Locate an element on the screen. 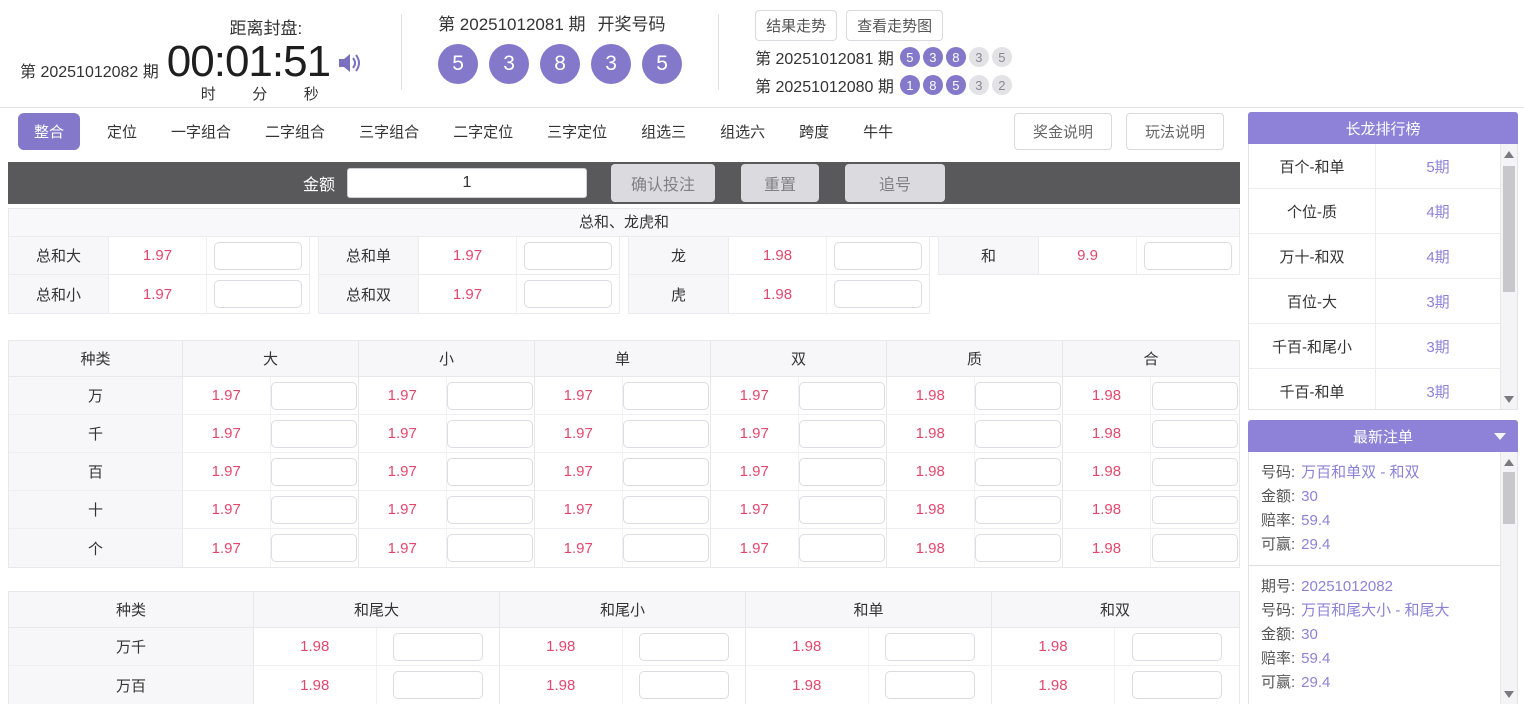 The image size is (1524, 704). streak-row: 百位-大 3期 is located at coordinates (1374, 301).